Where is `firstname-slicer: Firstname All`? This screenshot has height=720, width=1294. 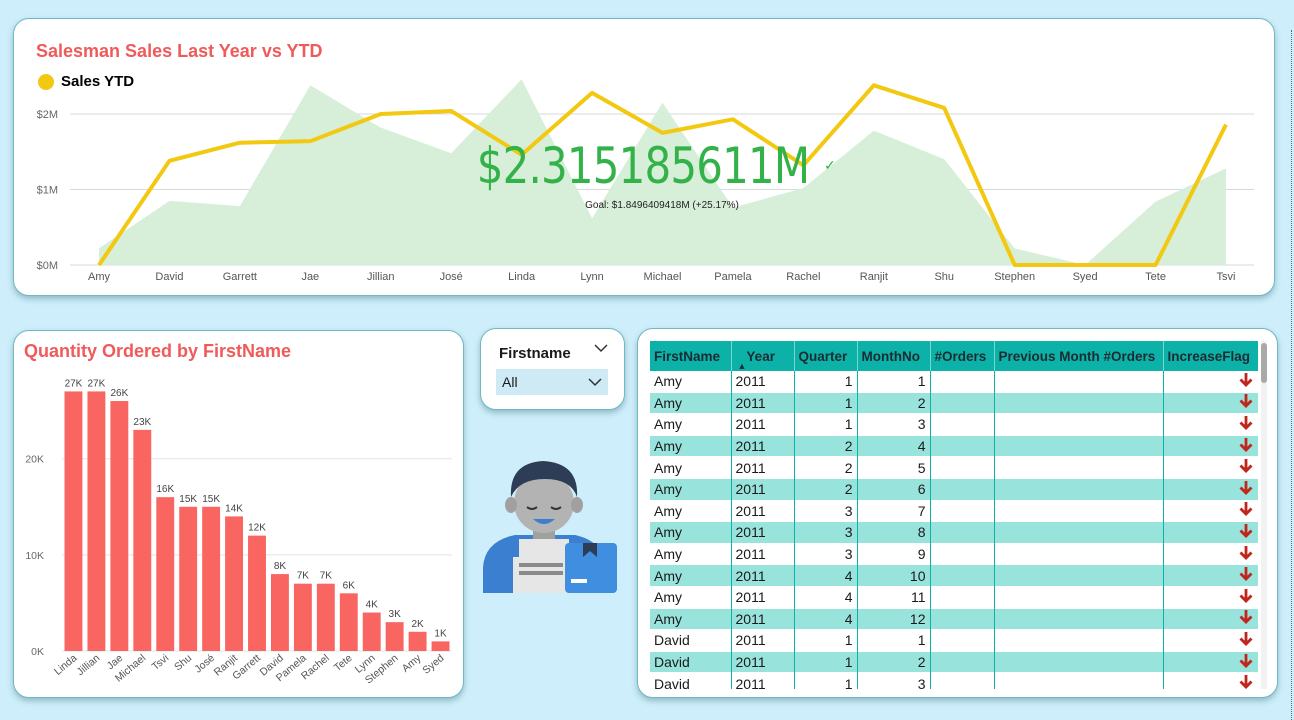
firstname-slicer: Firstname All is located at coordinates (552, 369).